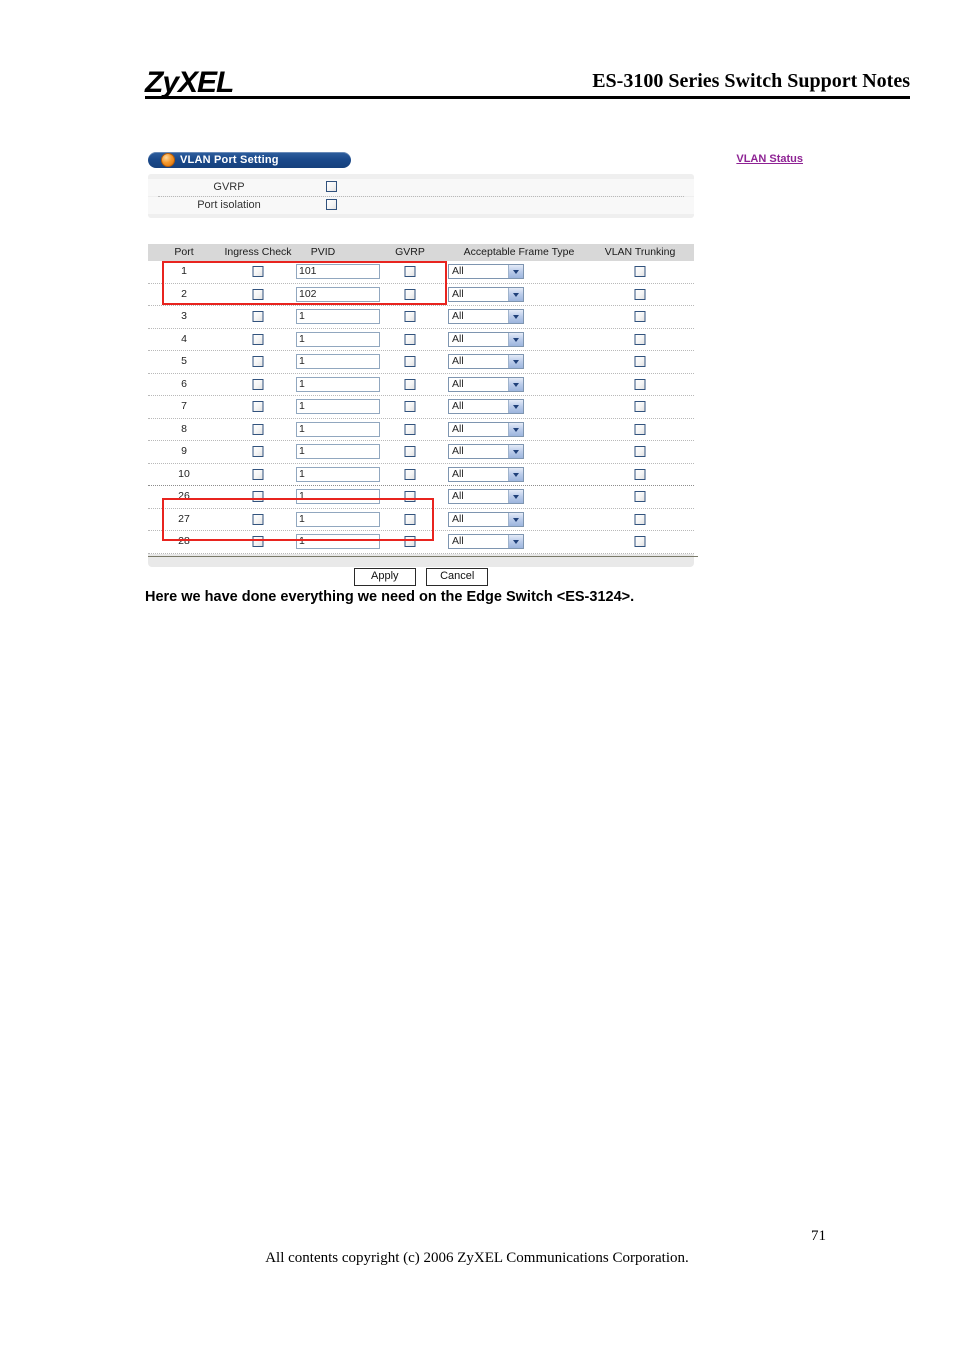 This screenshot has height=1351, width=954. Describe the element at coordinates (769, 159) in the screenshot. I see `vlan-status-link: VLAN Status` at that location.